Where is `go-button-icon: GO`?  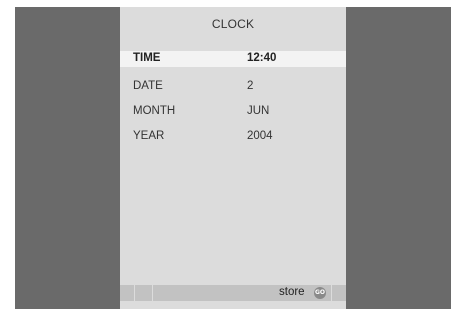
go-button-icon: GO is located at coordinates (320, 293).